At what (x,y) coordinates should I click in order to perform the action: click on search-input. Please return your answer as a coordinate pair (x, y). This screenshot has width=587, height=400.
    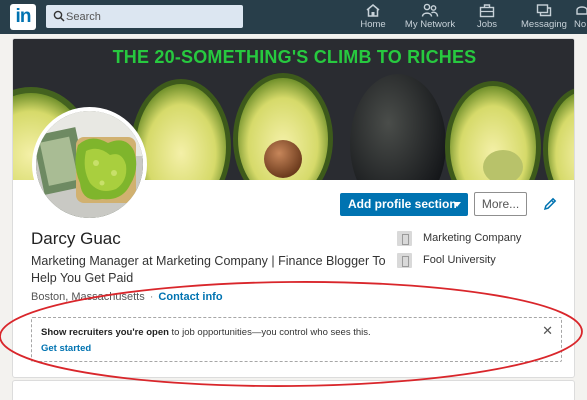
    Looking at the image, I should click on (151, 16).